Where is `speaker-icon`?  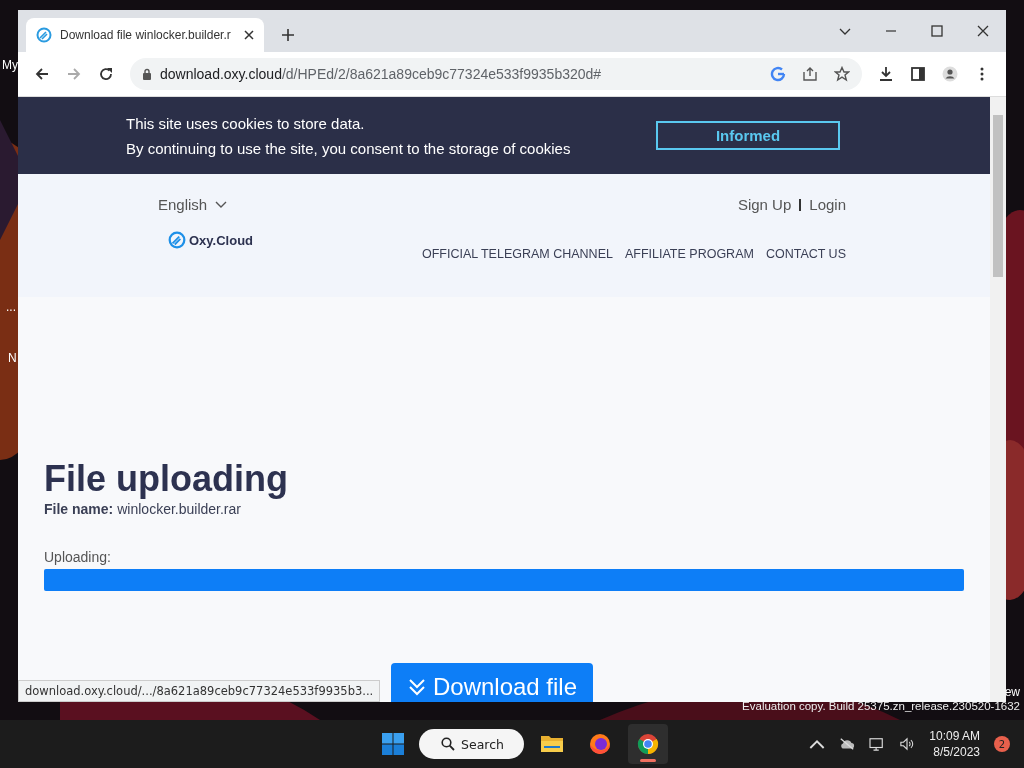 speaker-icon is located at coordinates (907, 744).